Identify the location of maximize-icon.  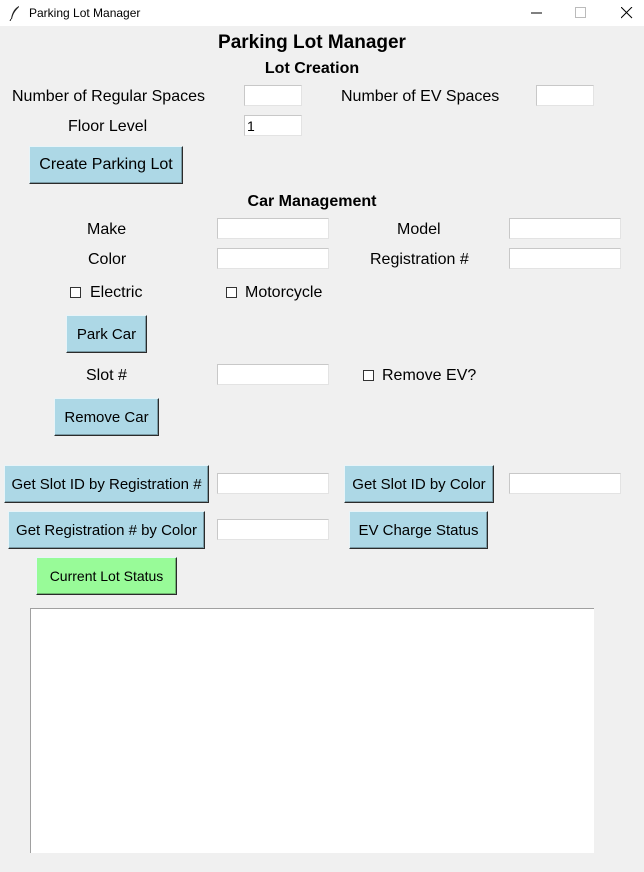
(580, 12).